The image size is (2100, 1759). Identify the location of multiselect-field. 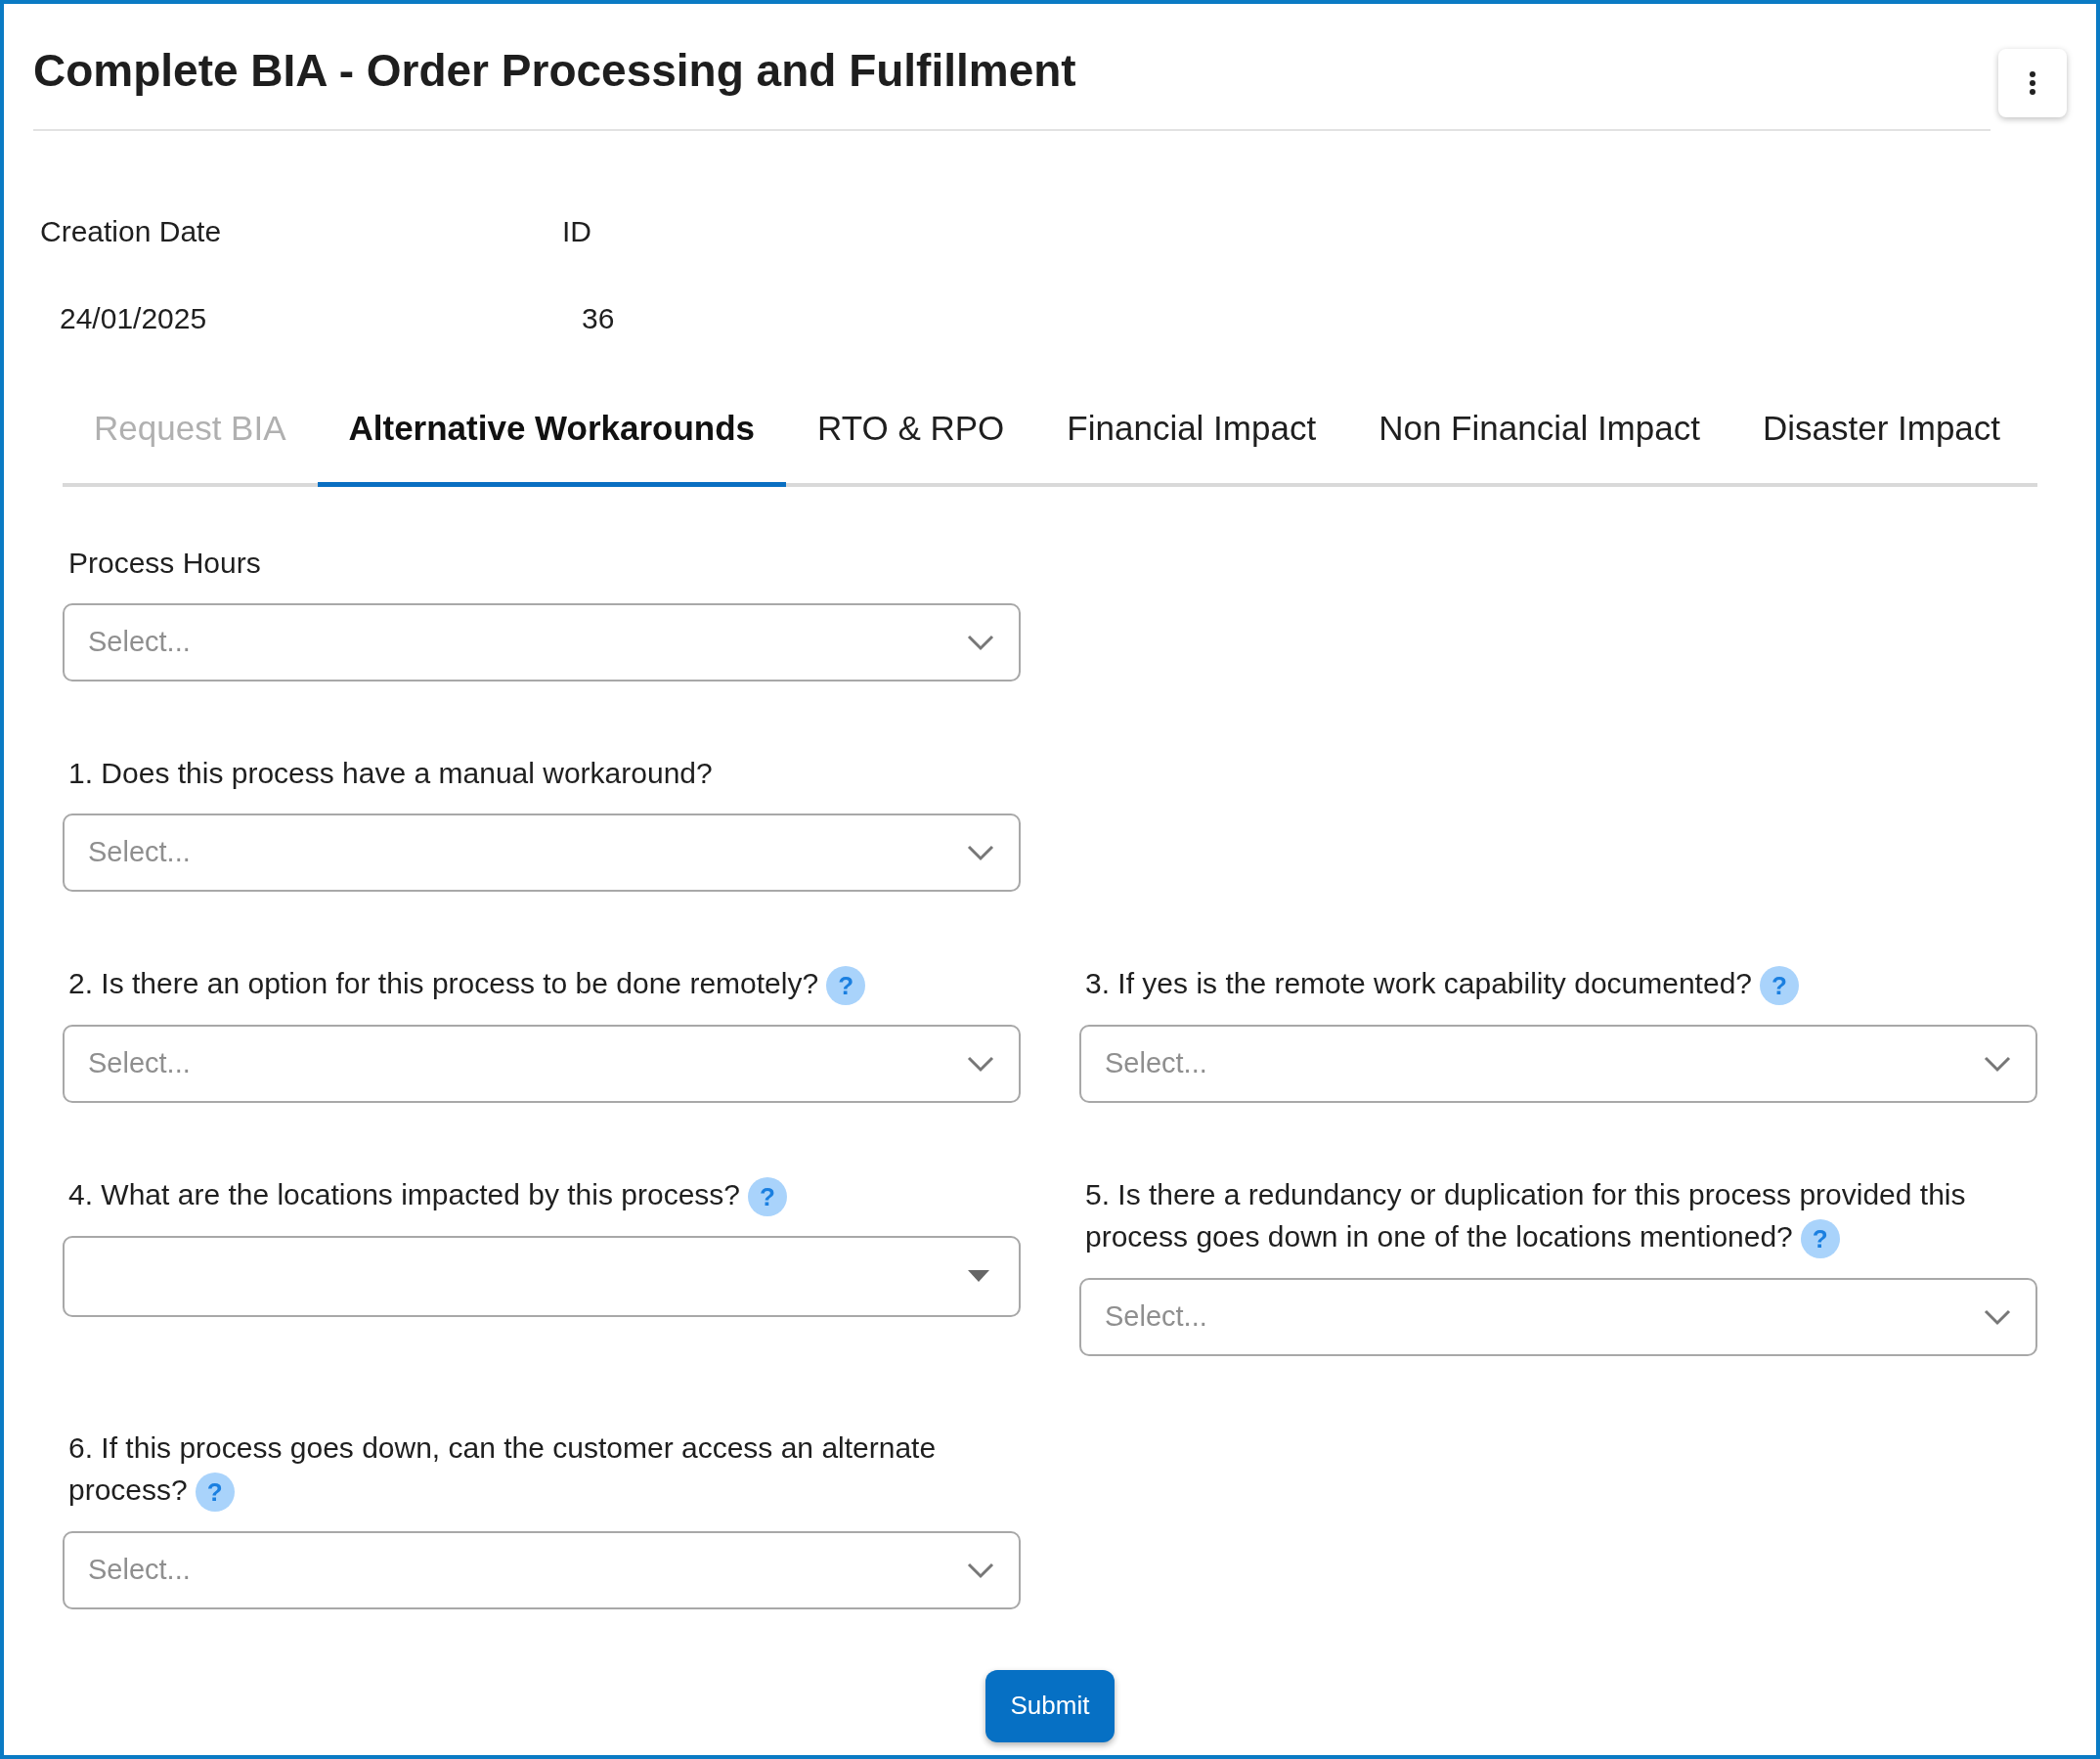
(542, 1276).